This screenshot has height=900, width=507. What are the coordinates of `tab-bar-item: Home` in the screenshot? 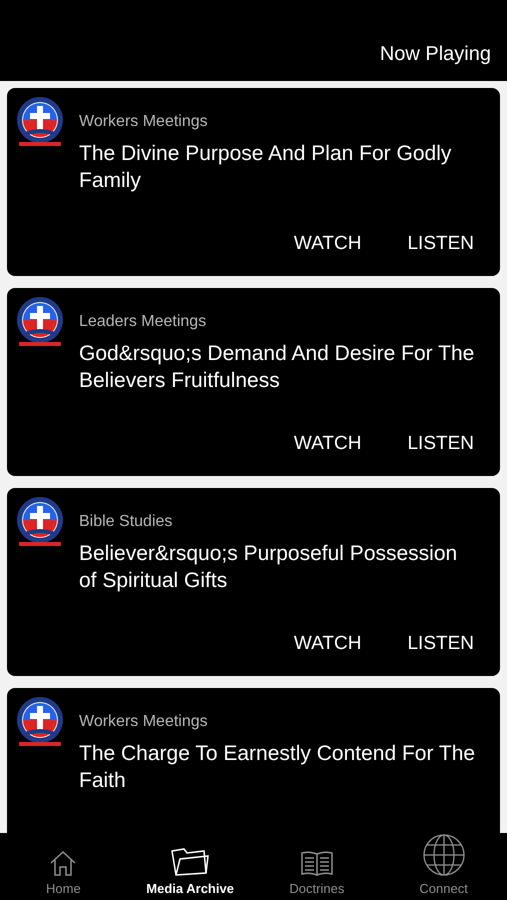 It's located at (63, 866).